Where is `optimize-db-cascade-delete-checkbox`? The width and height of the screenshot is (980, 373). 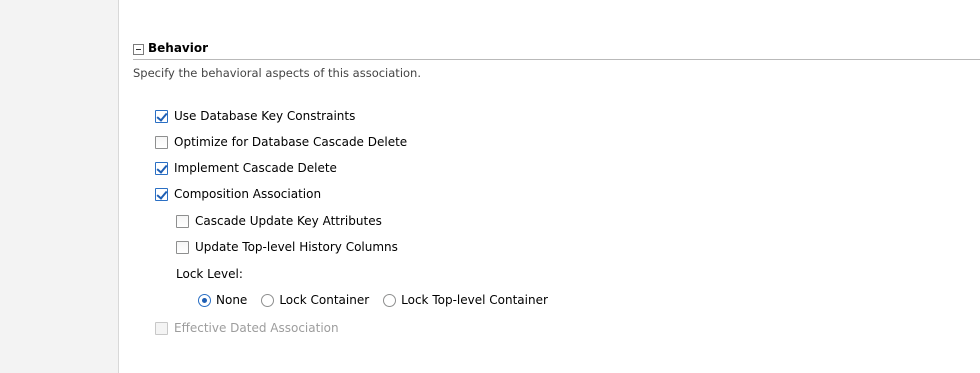 optimize-db-cascade-delete-checkbox is located at coordinates (161, 142).